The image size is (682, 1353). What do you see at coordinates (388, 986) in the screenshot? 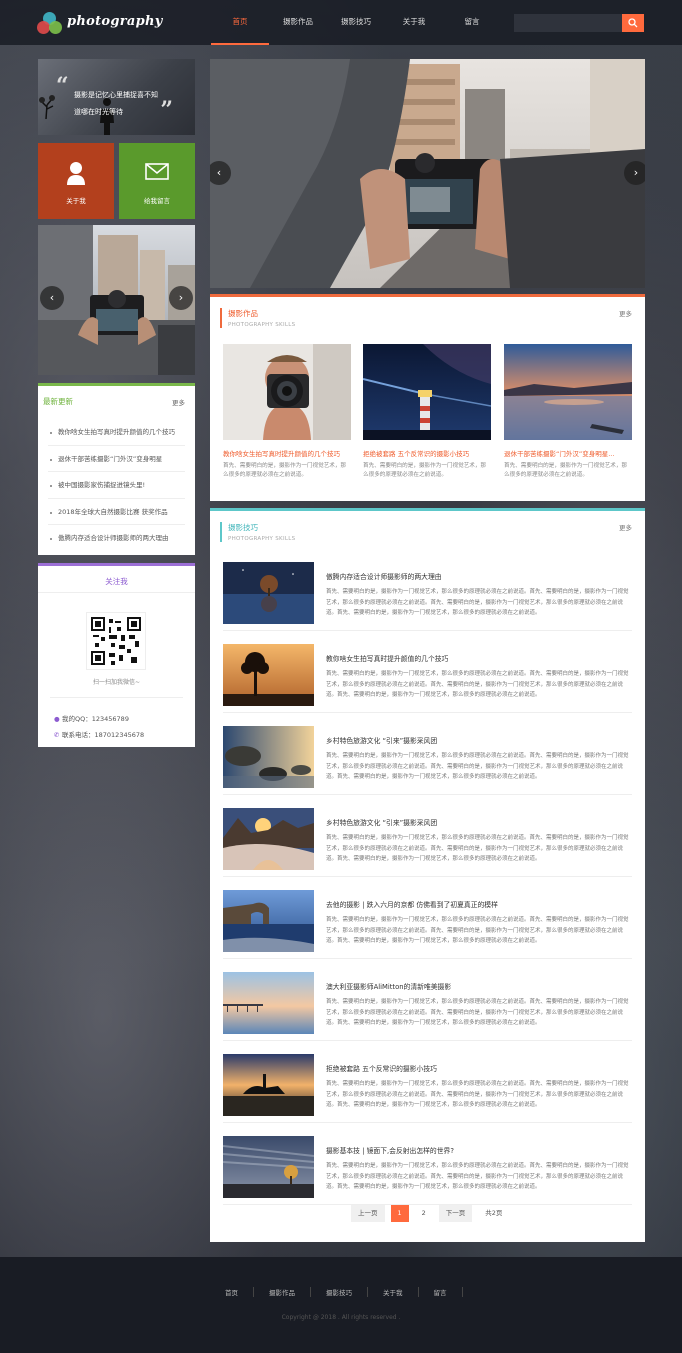
I see `article-title: 澳大利亚摄影师AliMitton的清新唯美摄影` at bounding box center [388, 986].